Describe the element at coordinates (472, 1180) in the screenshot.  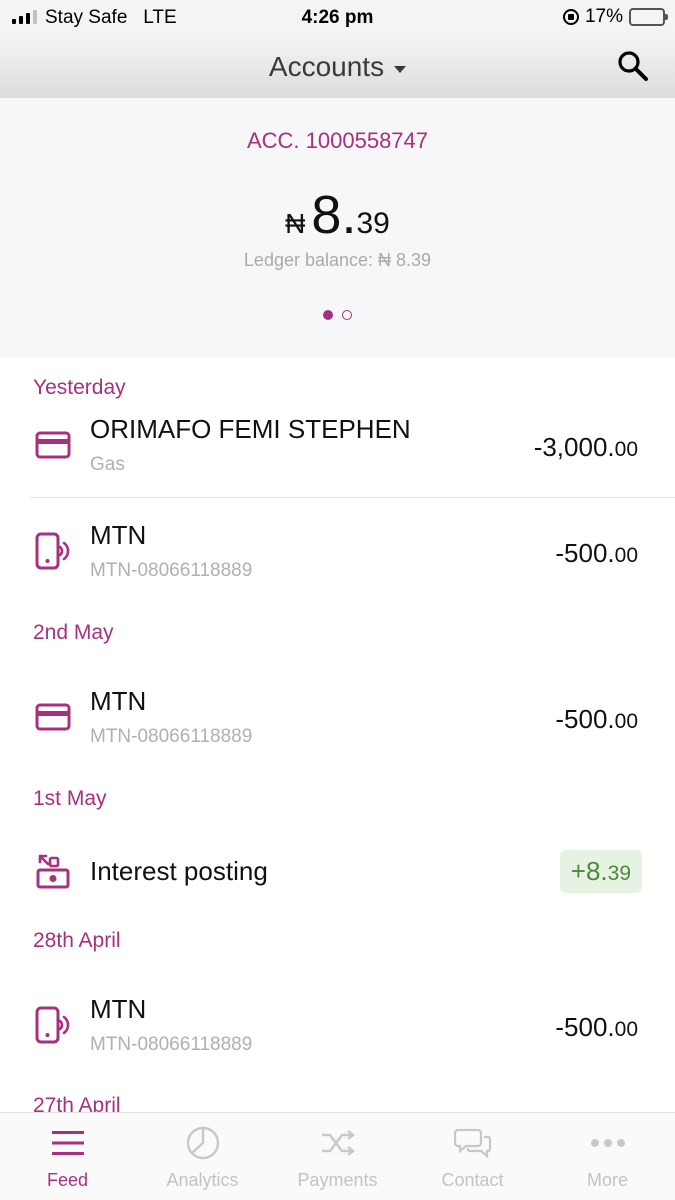
I see `tab-label: Contact` at that location.